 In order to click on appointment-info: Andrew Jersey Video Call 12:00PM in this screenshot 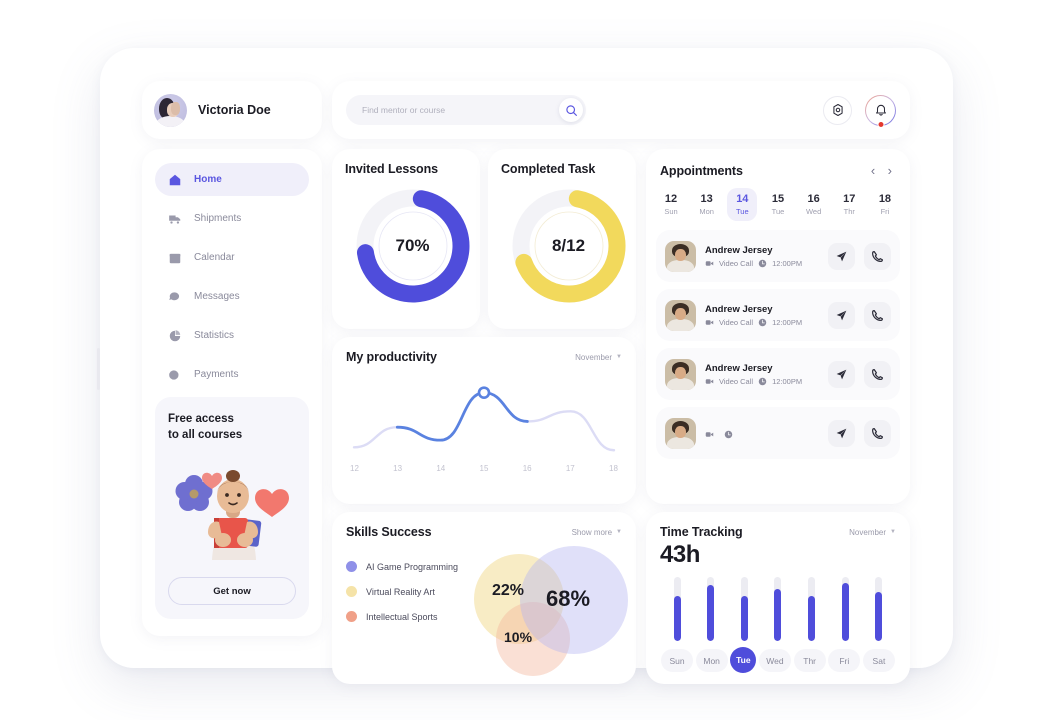, I will do `click(762, 374)`.